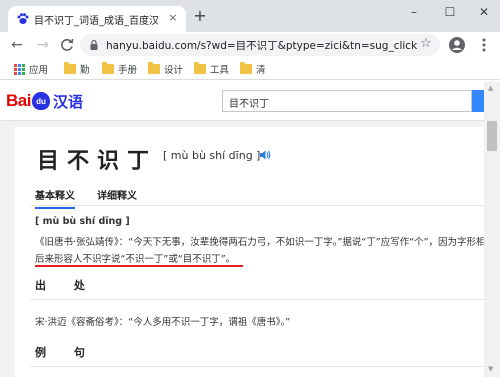 This screenshot has width=500, height=377. I want to click on close-window-button: ✕, so click(484, 12).